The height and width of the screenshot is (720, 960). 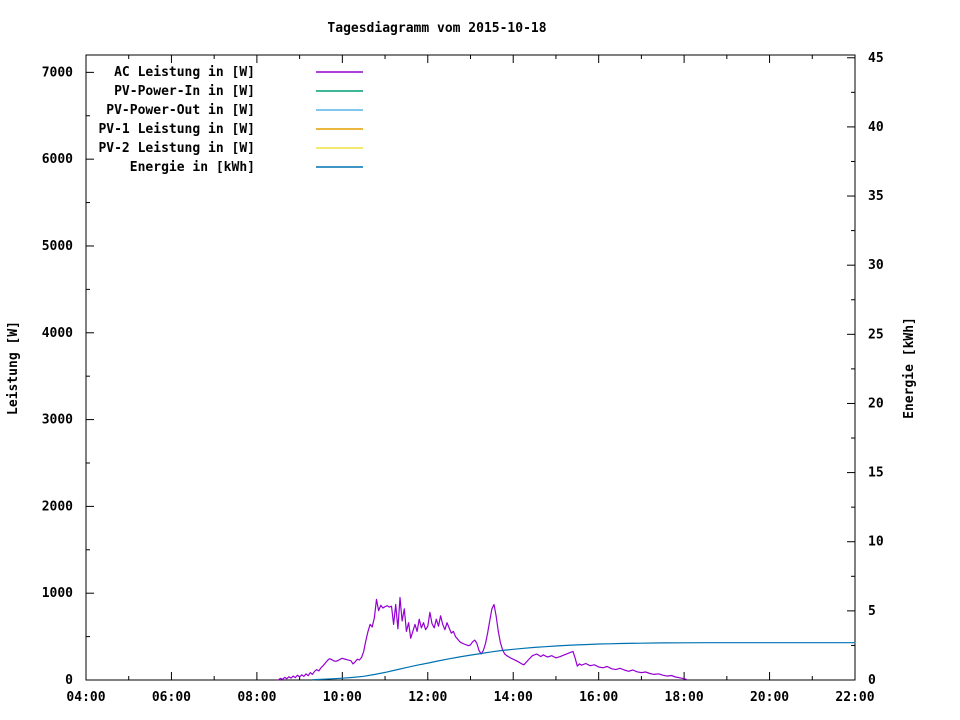 I want to click on y-right-tick-label: 40, so click(x=876, y=127).